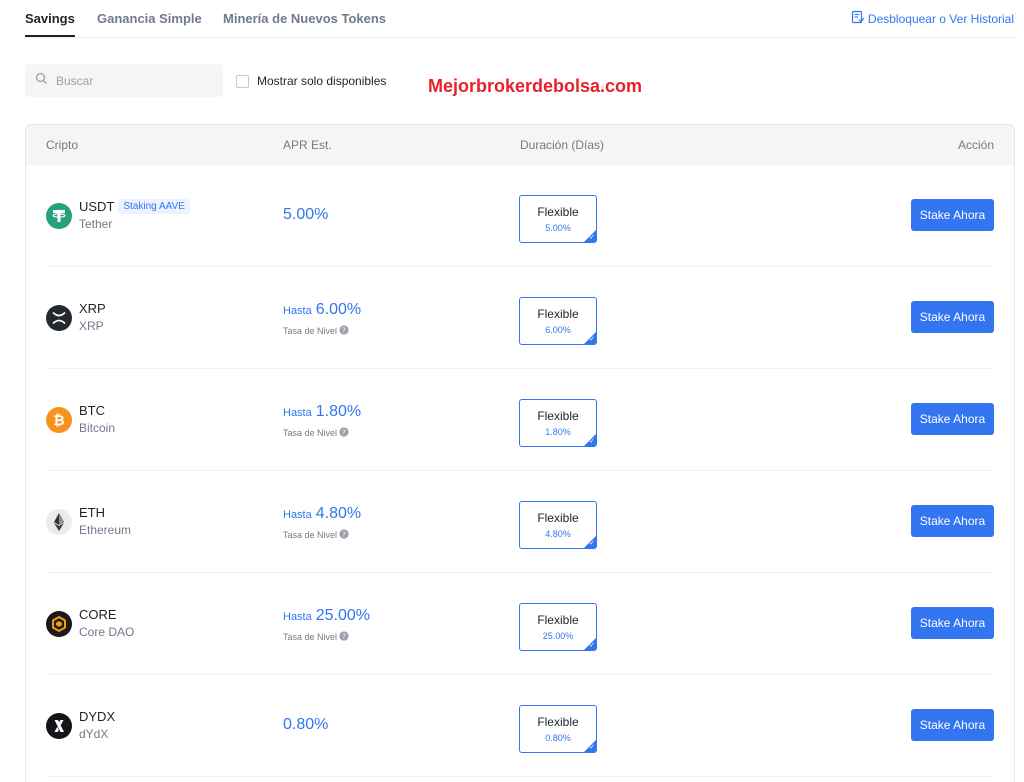 This screenshot has height=782, width=1024. Describe the element at coordinates (94, 734) in the screenshot. I see `coin-name: dYdX` at that location.